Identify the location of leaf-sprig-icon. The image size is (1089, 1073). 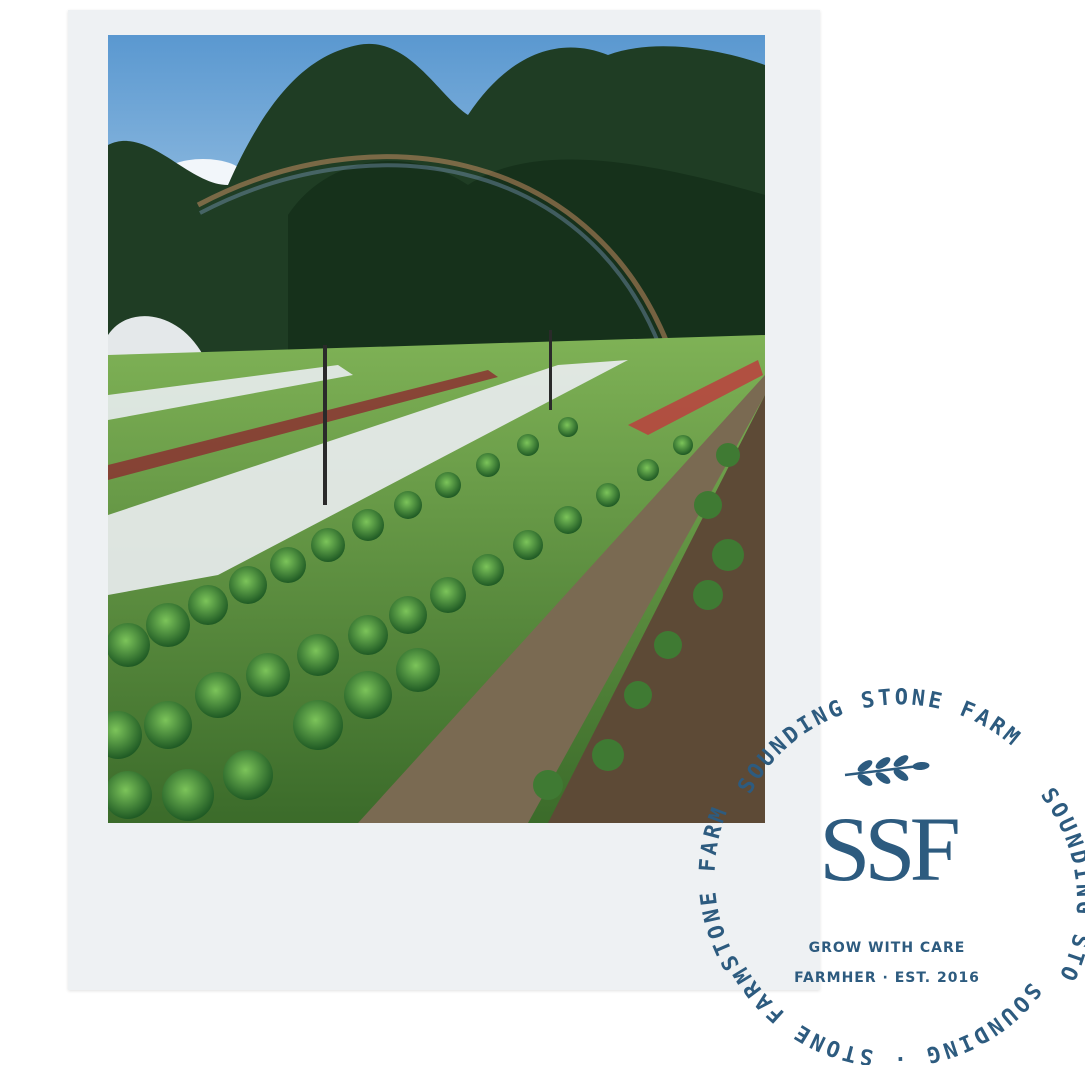
(887, 770).